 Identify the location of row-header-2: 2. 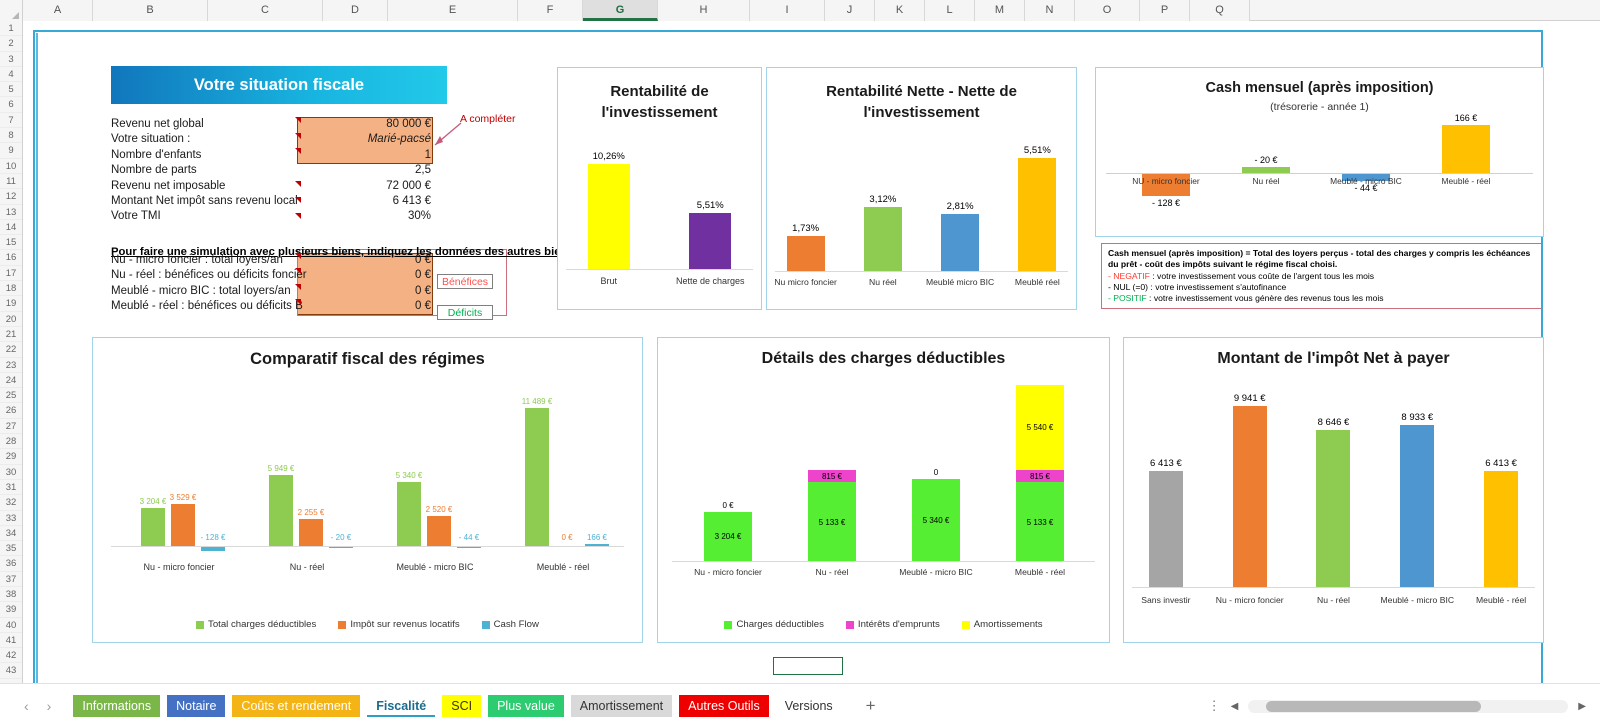
(11, 44).